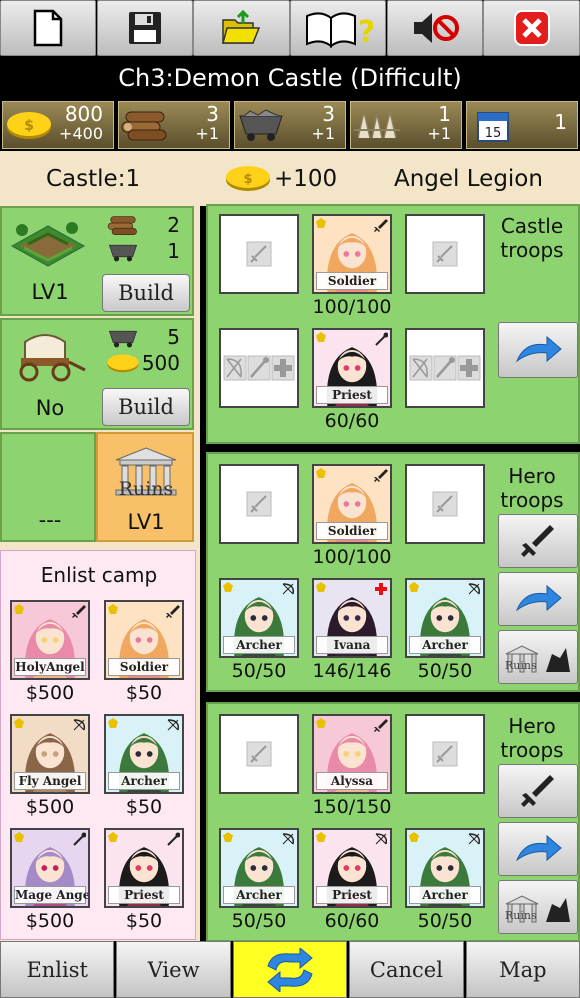 This screenshot has width=580, height=998. I want to click on wagon-icon, so click(52, 358).